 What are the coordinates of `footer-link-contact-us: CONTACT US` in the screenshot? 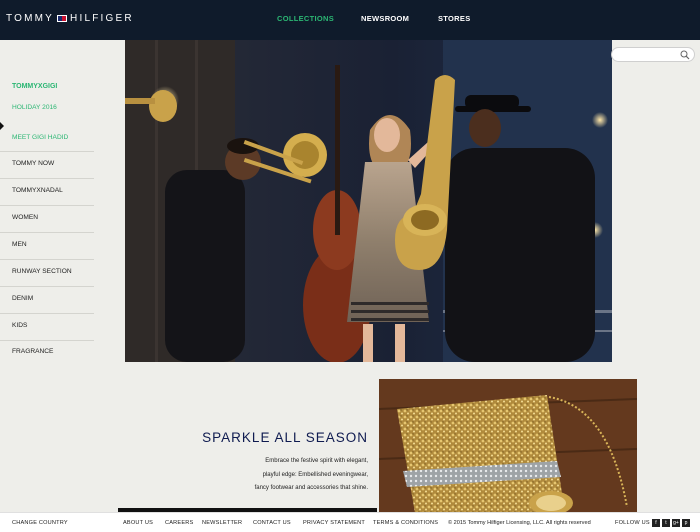 It's located at (272, 523).